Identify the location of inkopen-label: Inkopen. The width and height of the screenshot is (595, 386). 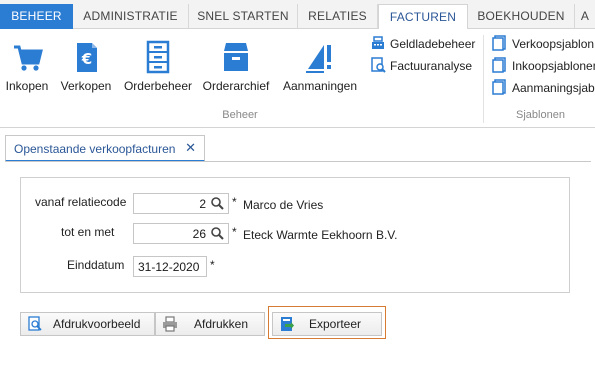
(27, 86).